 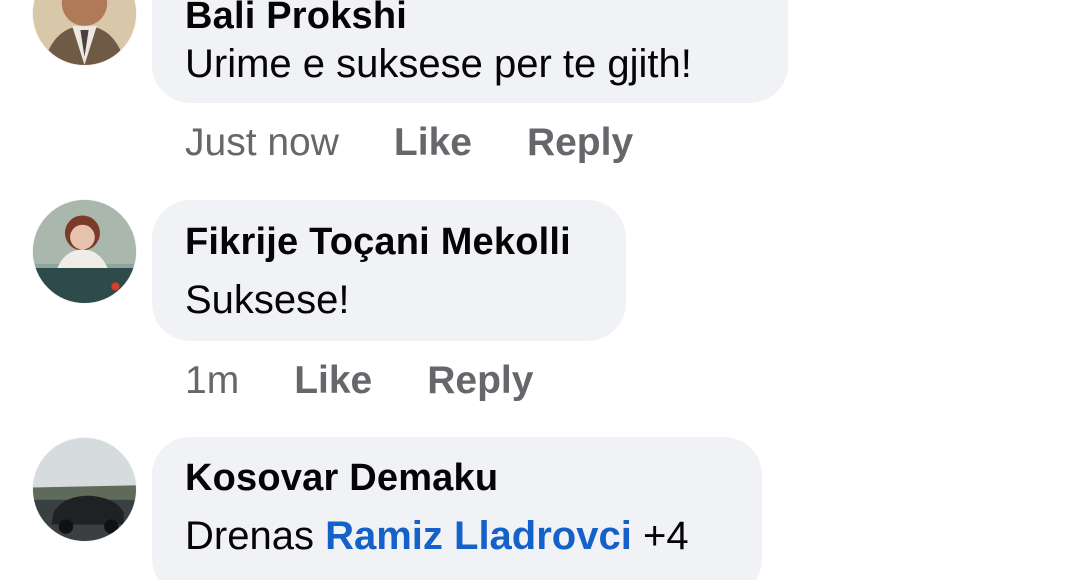 I want to click on comment-text-prefix: Drenas, so click(x=249, y=536).